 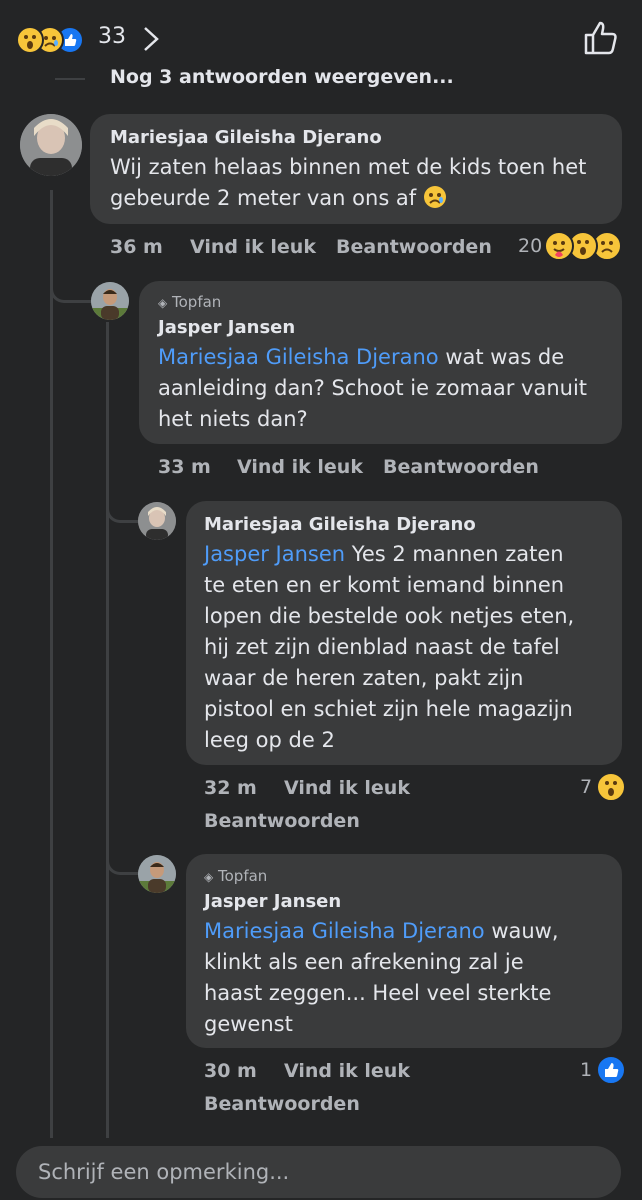 I want to click on comment-text-line: gebeurde 2 meter van ons af, so click(x=362, y=198).